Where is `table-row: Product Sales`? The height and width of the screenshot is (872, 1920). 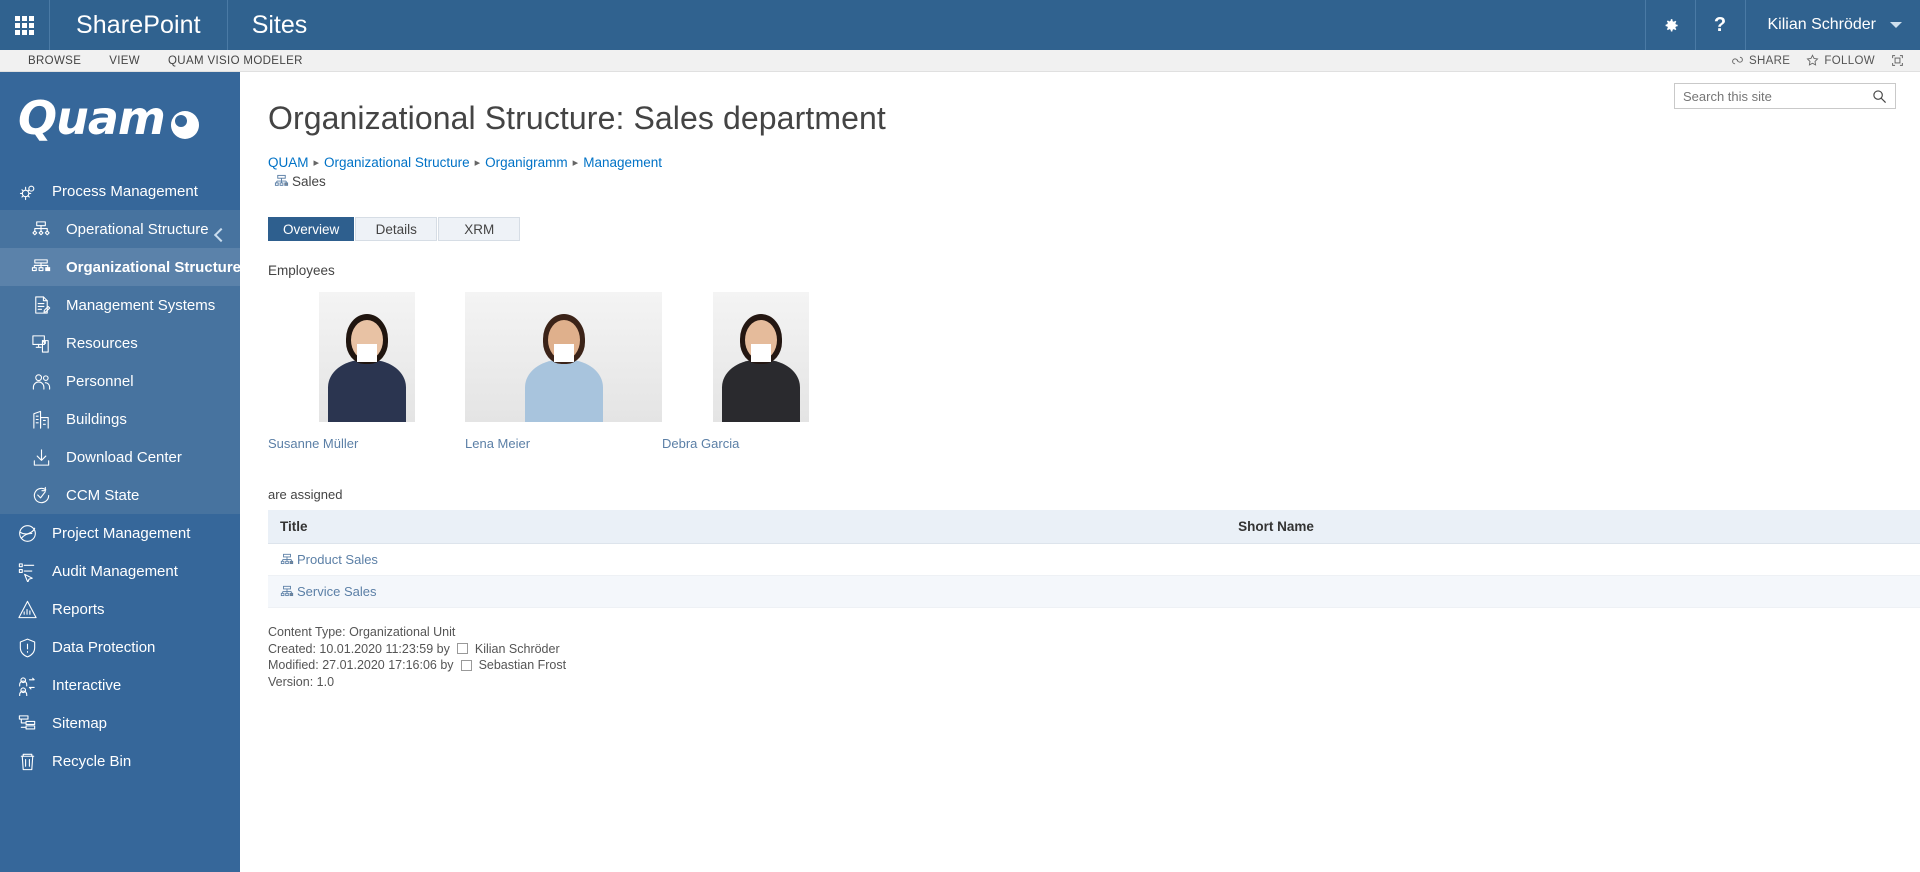 table-row: Product Sales is located at coordinates (1094, 559).